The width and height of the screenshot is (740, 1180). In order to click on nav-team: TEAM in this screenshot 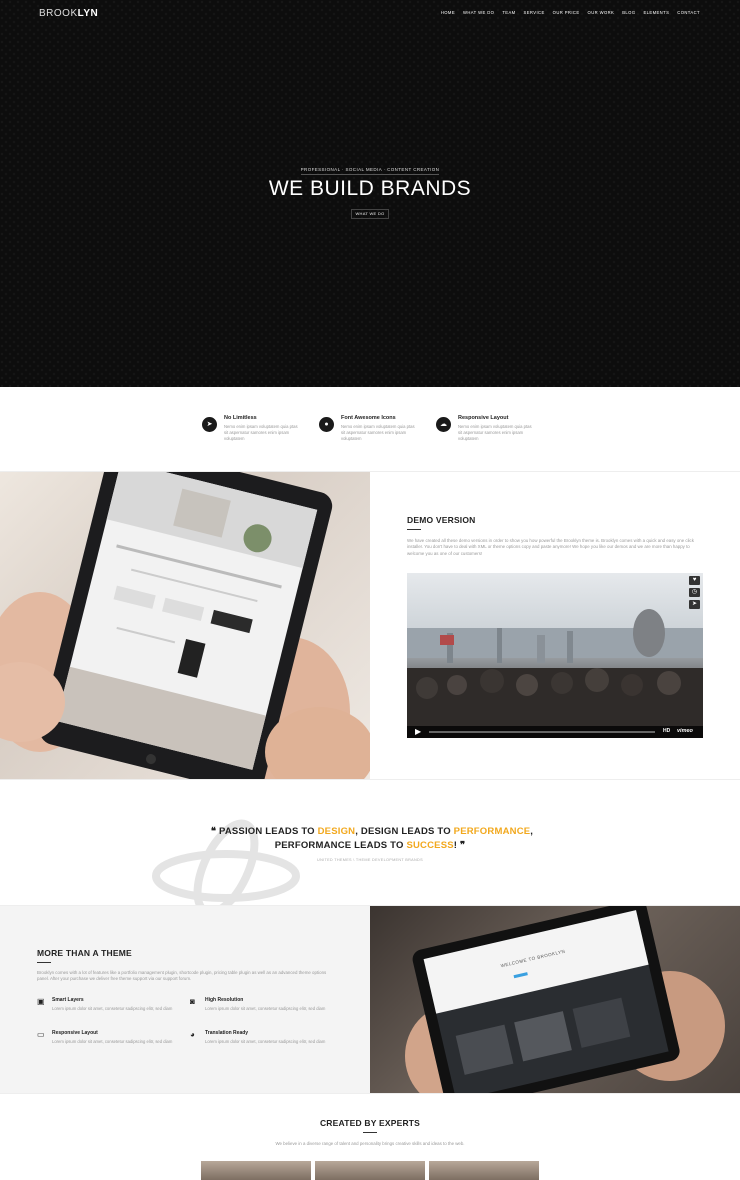, I will do `click(508, 12)`.